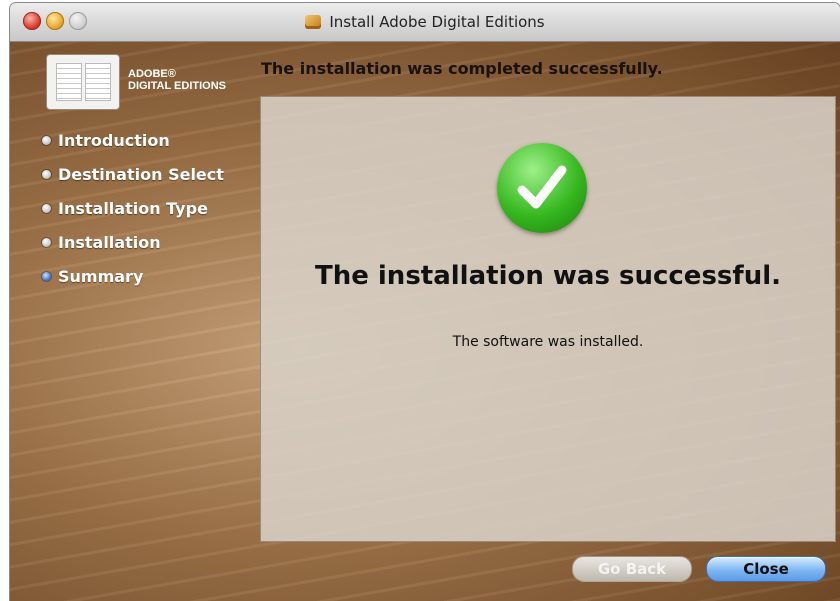 The width and height of the screenshot is (840, 601). What do you see at coordinates (313, 22) in the screenshot?
I see `package-icon` at bounding box center [313, 22].